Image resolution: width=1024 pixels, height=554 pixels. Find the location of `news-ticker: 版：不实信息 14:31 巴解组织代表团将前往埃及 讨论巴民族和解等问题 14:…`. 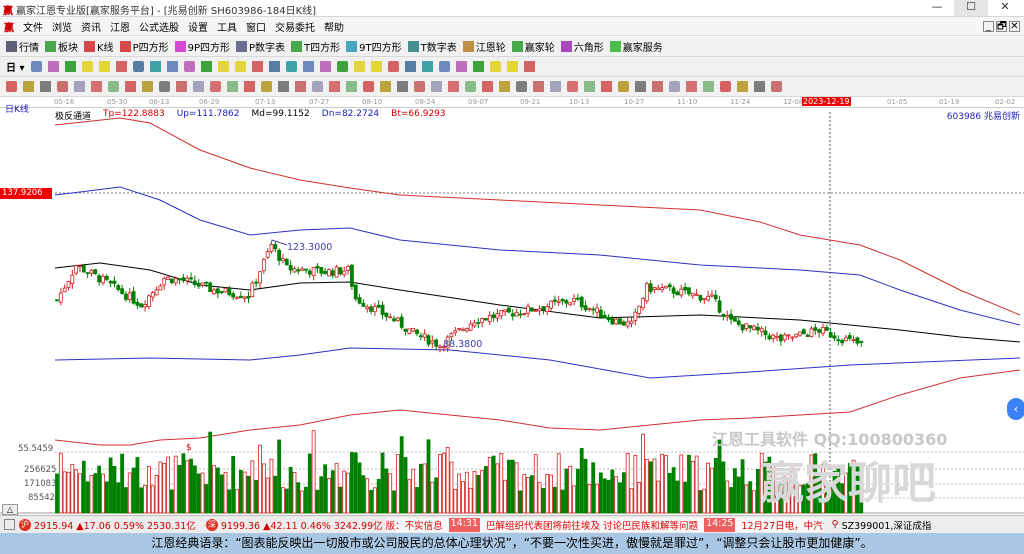

news-ticker: 版：不实信息 14:31 巴解组织代表团将前往埃及 讨论巴民族和解等问题 14:… is located at coordinates (604, 524).